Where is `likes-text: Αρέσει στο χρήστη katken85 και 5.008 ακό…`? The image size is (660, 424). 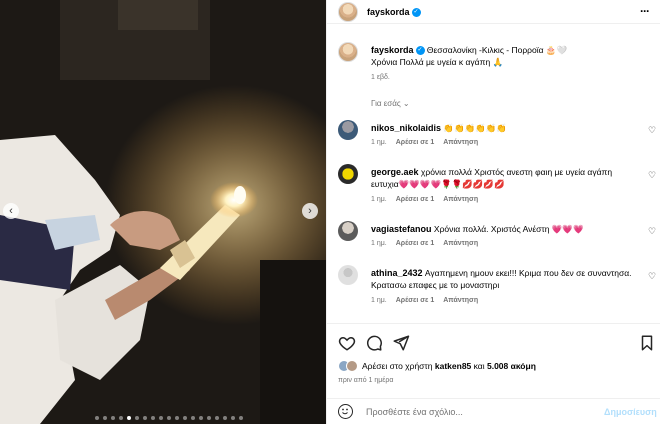
likes-text: Αρέσει στο χρήστη katken85 και 5.008 ακό… is located at coordinates (449, 366).